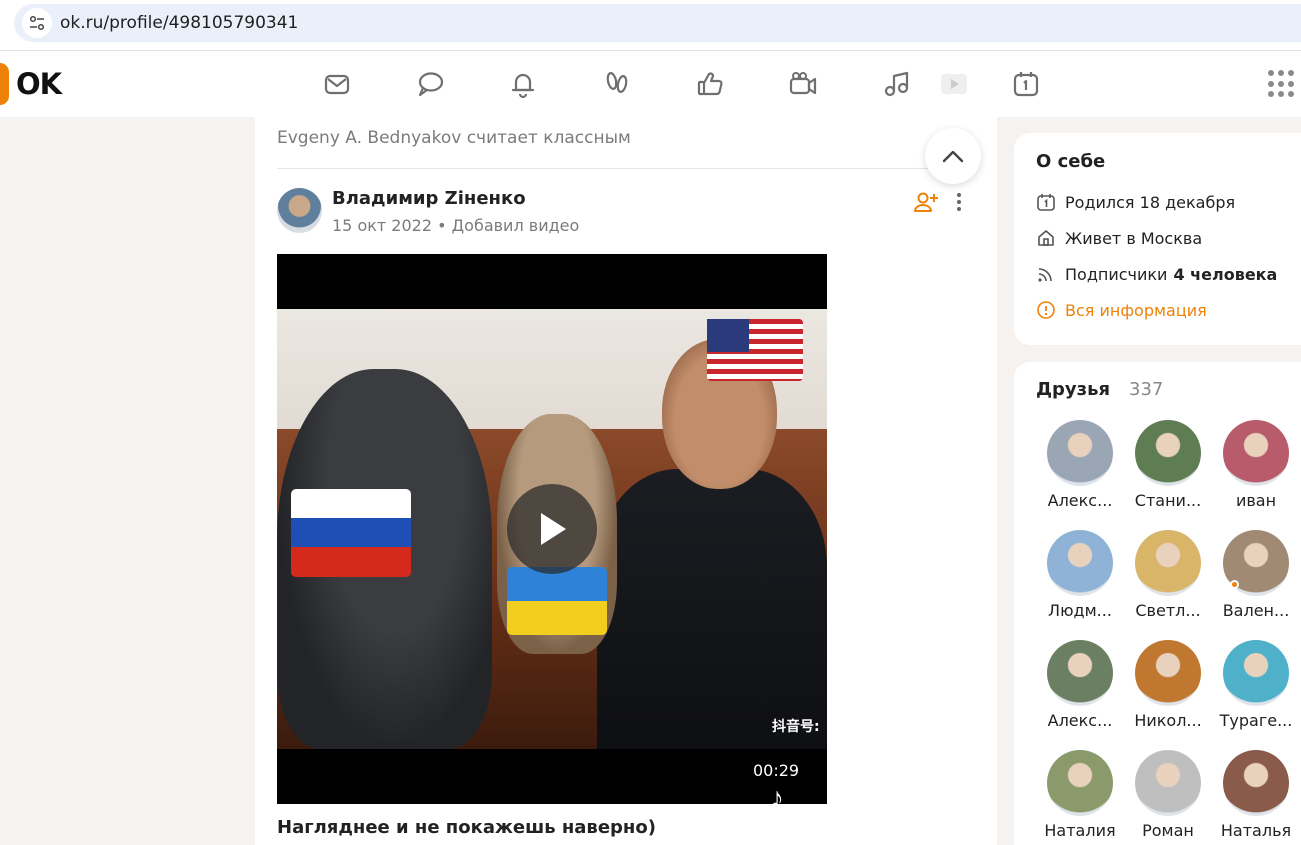 The height and width of the screenshot is (845, 1301). What do you see at coordinates (1046, 310) in the screenshot?
I see `info-icon` at bounding box center [1046, 310].